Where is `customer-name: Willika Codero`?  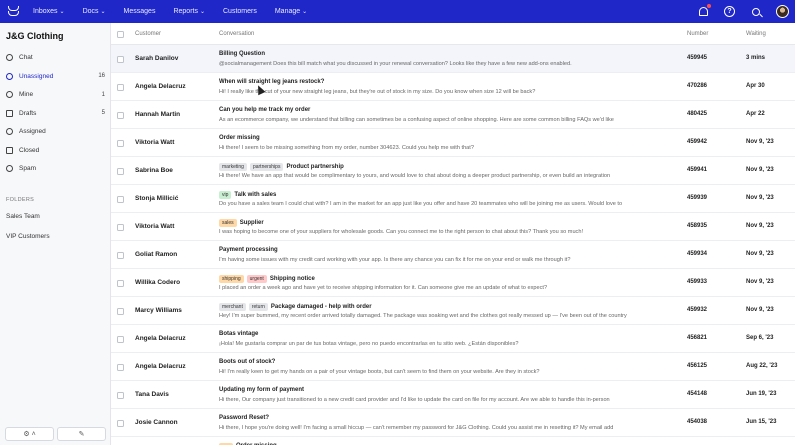 customer-name: Willika Codero is located at coordinates (158, 282).